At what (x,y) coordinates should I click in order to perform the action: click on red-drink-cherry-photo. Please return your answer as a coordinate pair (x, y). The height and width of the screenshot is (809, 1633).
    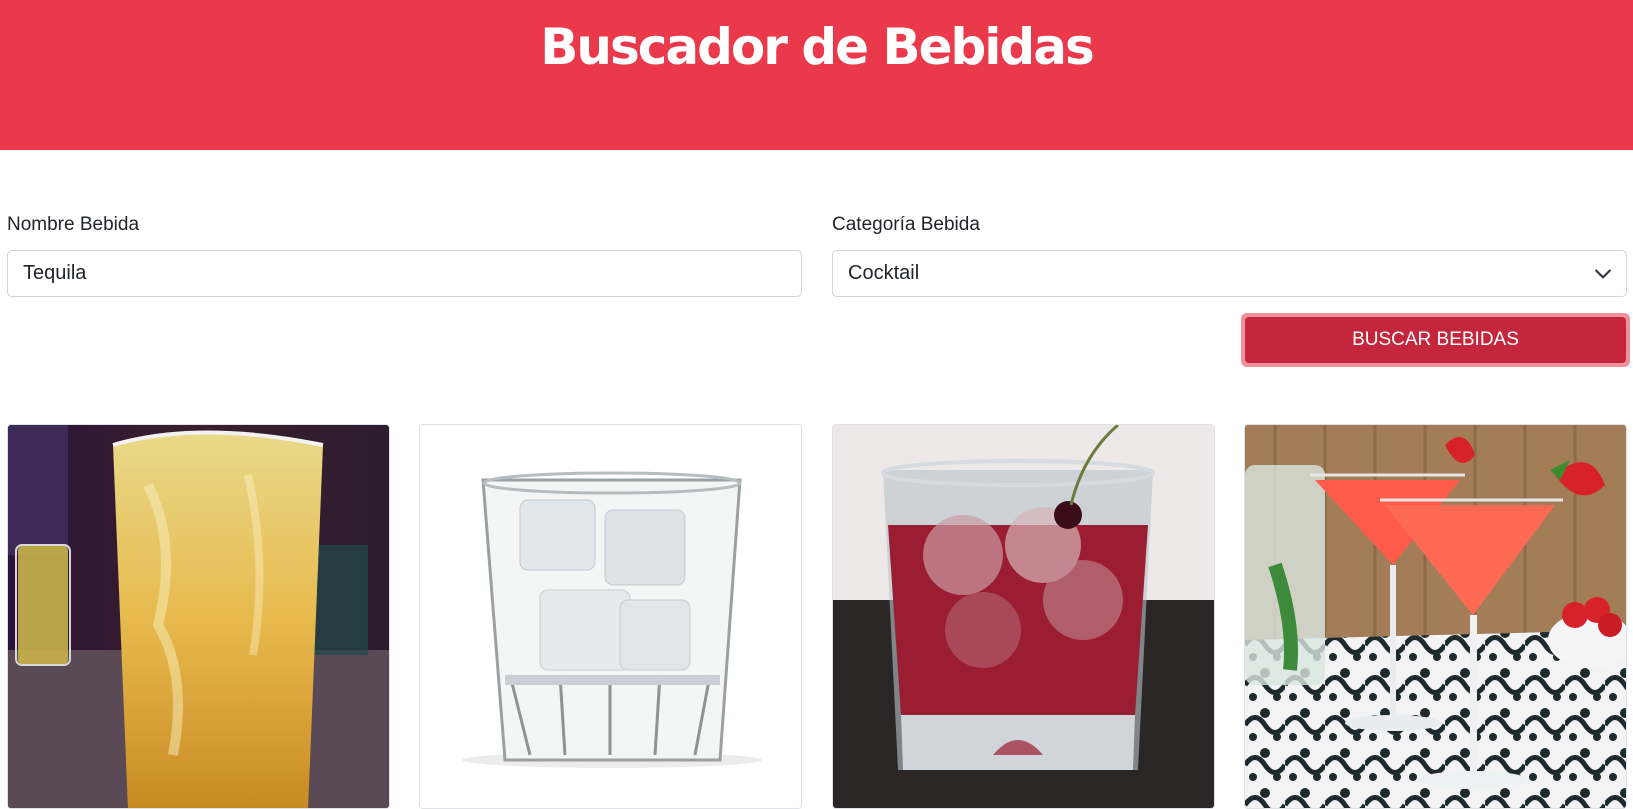
    Looking at the image, I should click on (1023, 616).